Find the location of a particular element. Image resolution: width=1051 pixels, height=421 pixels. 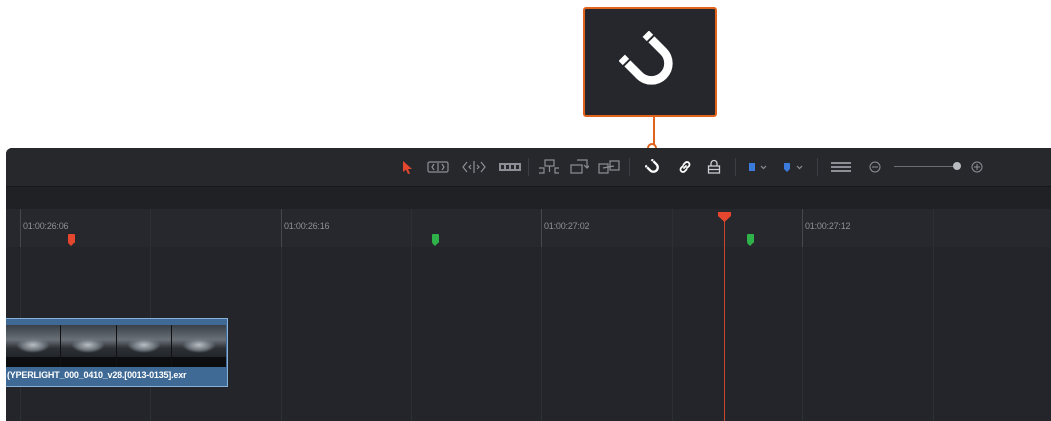

dynamic-trim-icon is located at coordinates (474, 167).